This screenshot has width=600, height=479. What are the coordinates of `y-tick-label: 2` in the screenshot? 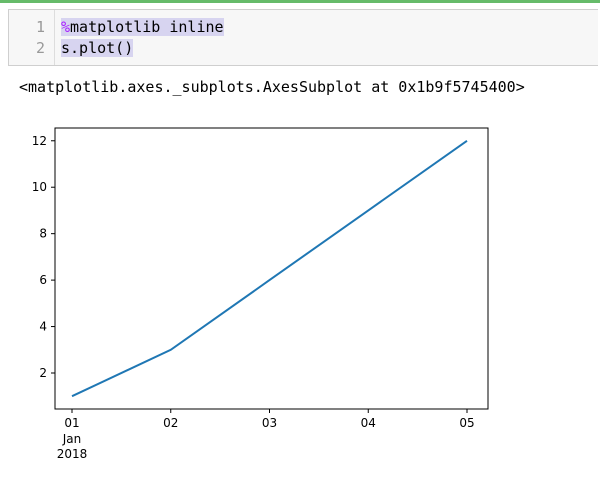 It's located at (43, 373).